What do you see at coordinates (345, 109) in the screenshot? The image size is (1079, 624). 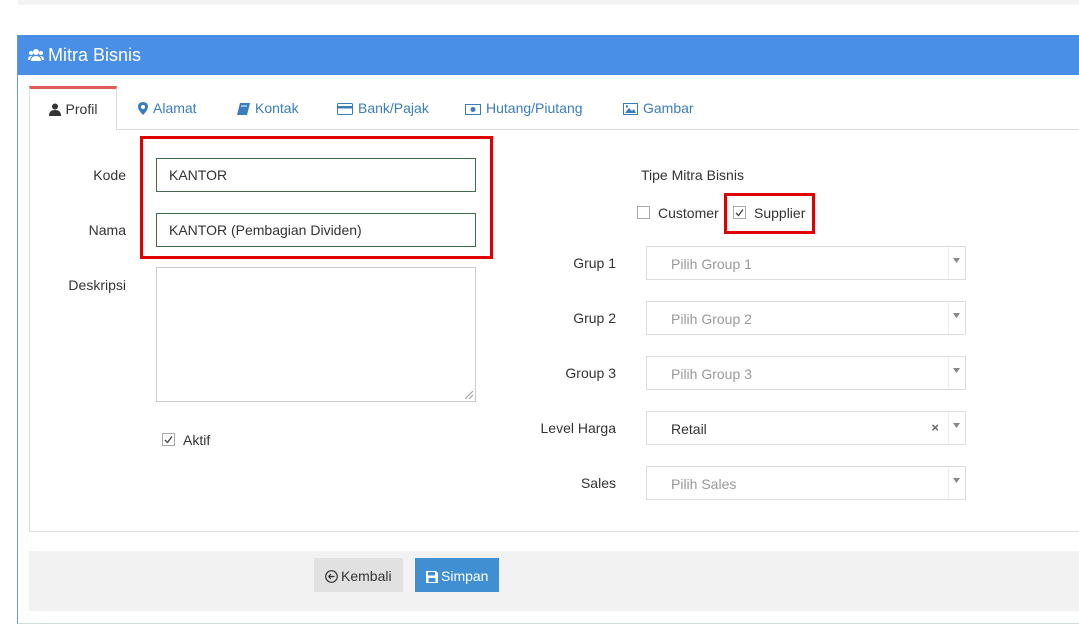 I see `credit-card-icon` at bounding box center [345, 109].